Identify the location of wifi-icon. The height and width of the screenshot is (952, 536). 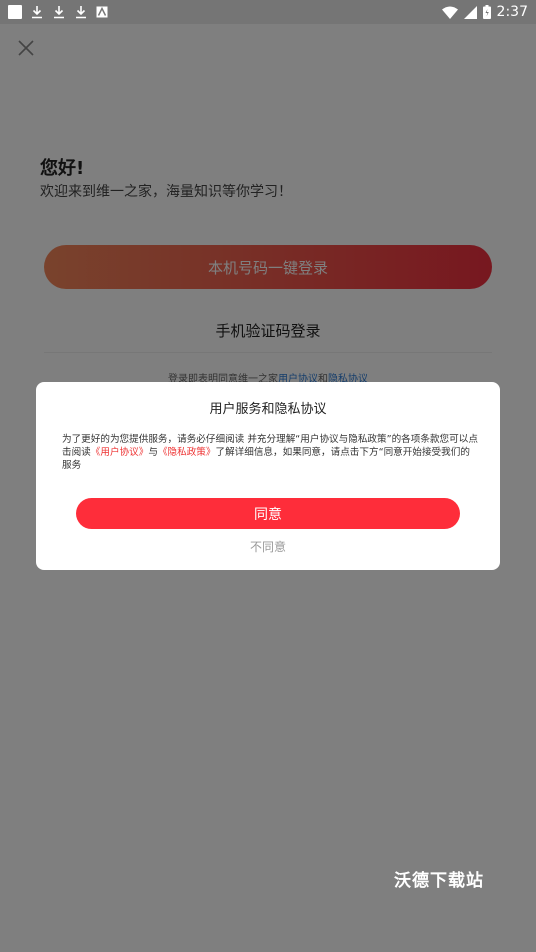
(449, 12).